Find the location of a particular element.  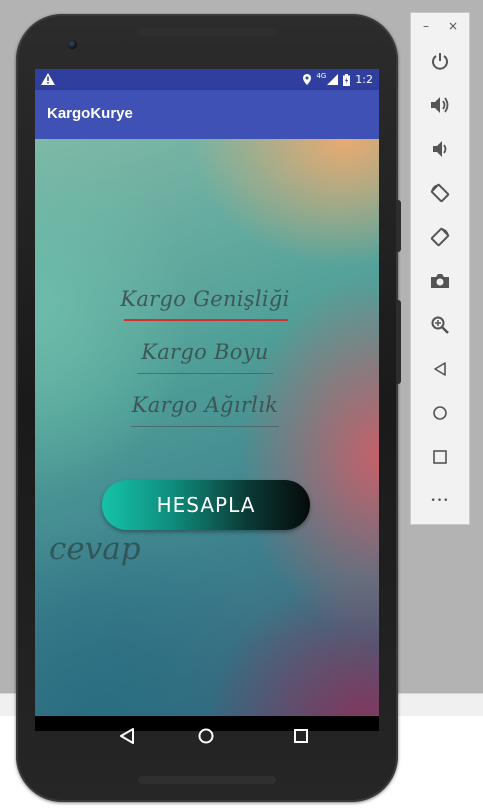

zoom-icon is located at coordinates (440, 325).